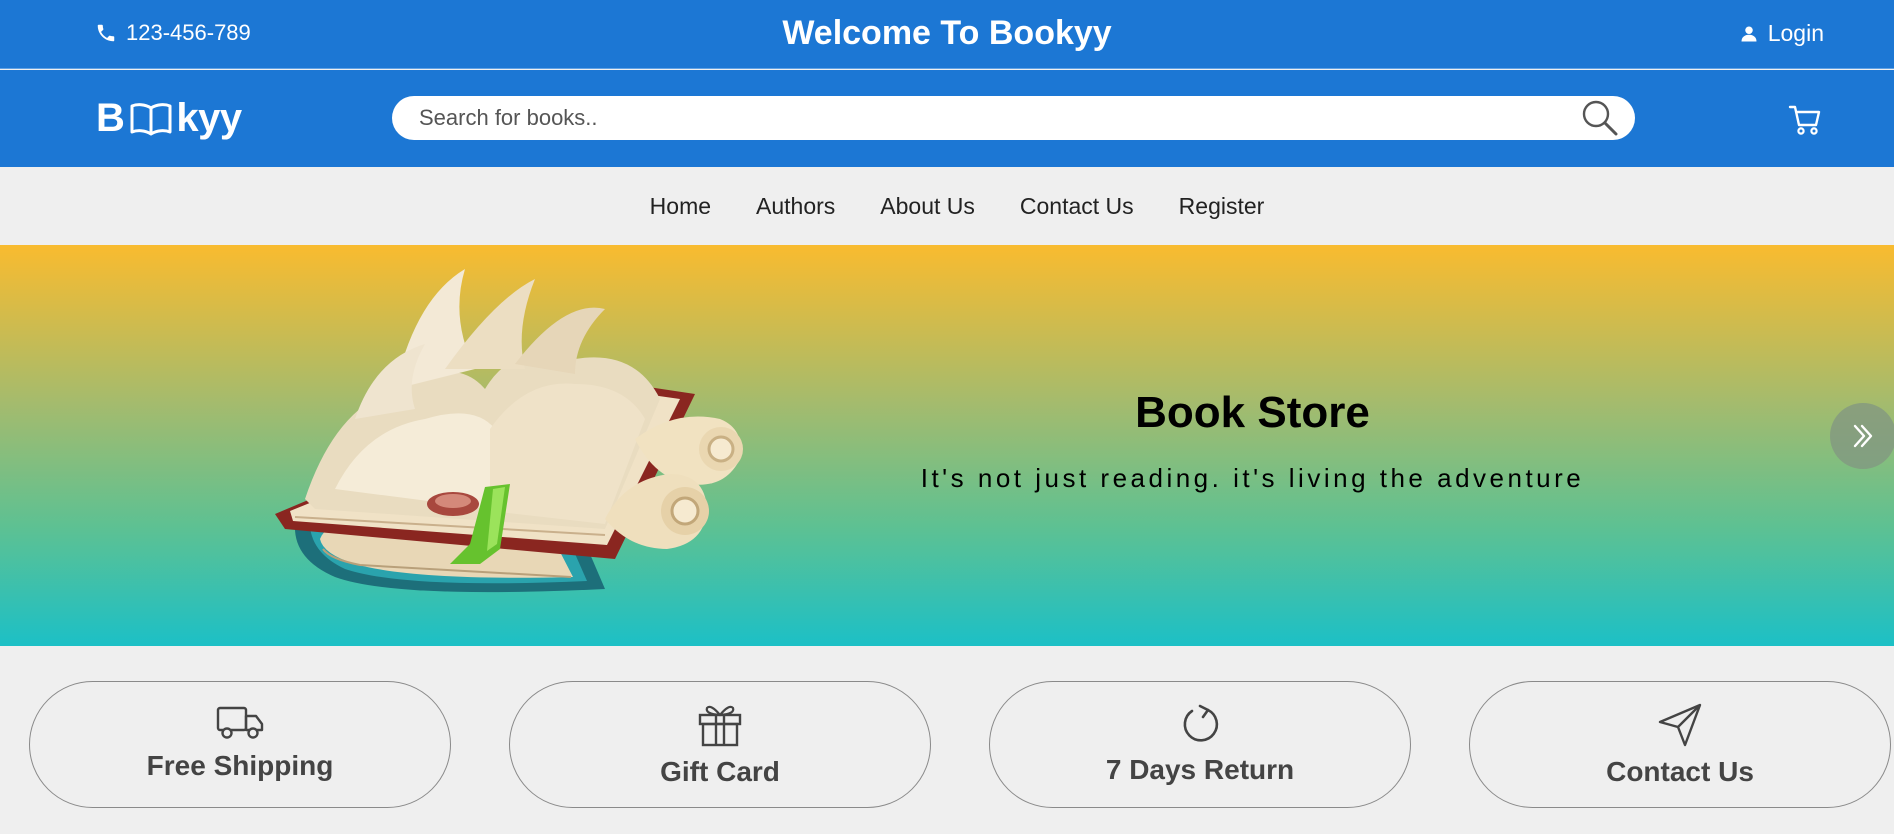 The height and width of the screenshot is (834, 1894). Describe the element at coordinates (110, 118) in the screenshot. I see `logo-text-start: B` at that location.